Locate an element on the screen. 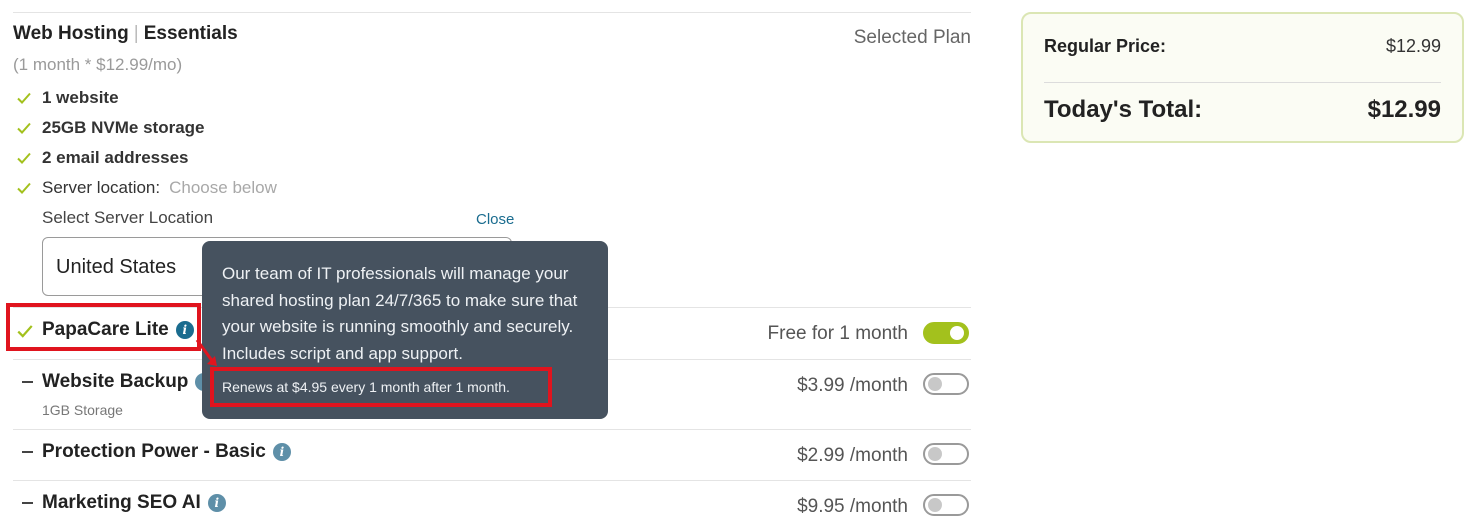  addon-papacare-lite: PapaCare Lite i is located at coordinates (118, 330).